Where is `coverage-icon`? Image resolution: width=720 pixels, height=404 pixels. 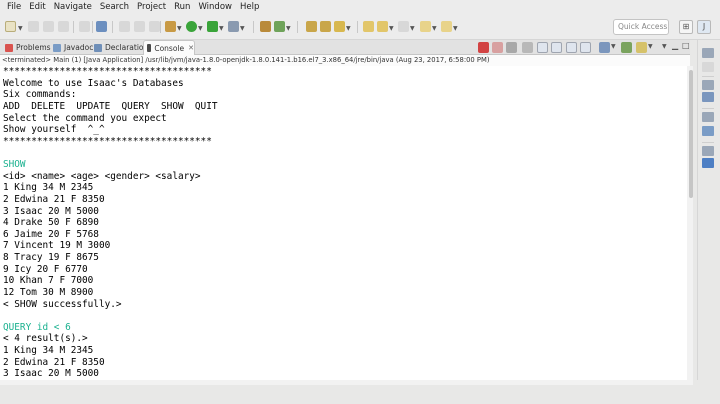
coverage-icon is located at coordinates (212, 26).